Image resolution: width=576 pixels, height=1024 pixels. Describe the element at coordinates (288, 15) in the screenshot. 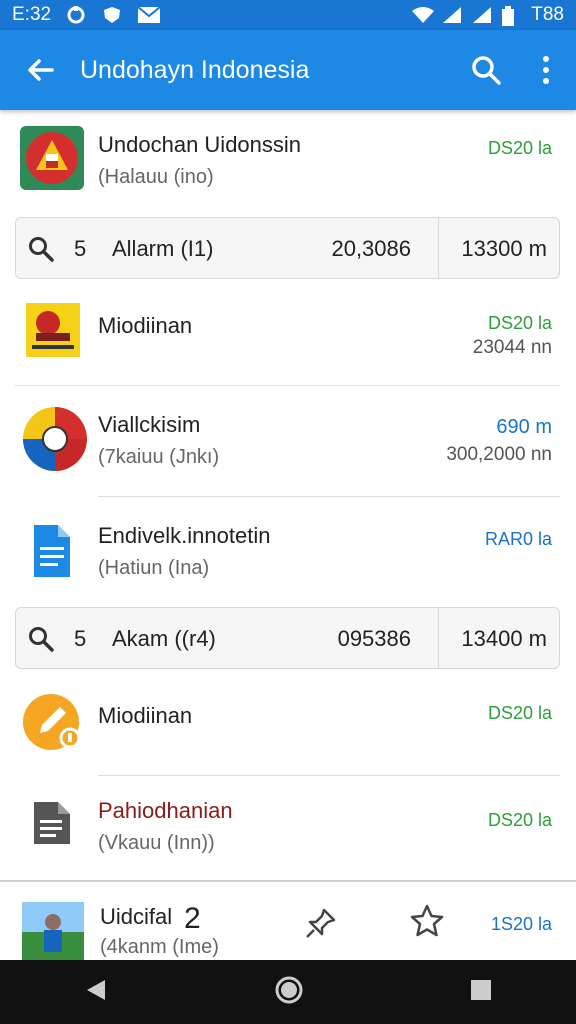

I see `status-bar: E:32 T88` at that location.